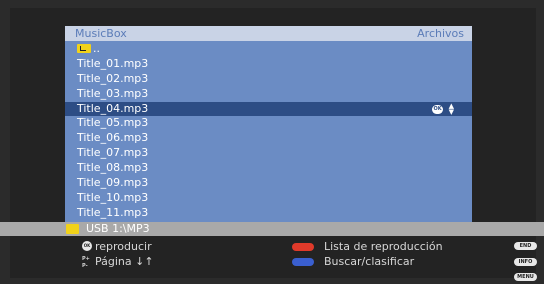 Image resolution: width=544 pixels, height=284 pixels. I want to click on list-item: Title_03.mp3, so click(268, 94).